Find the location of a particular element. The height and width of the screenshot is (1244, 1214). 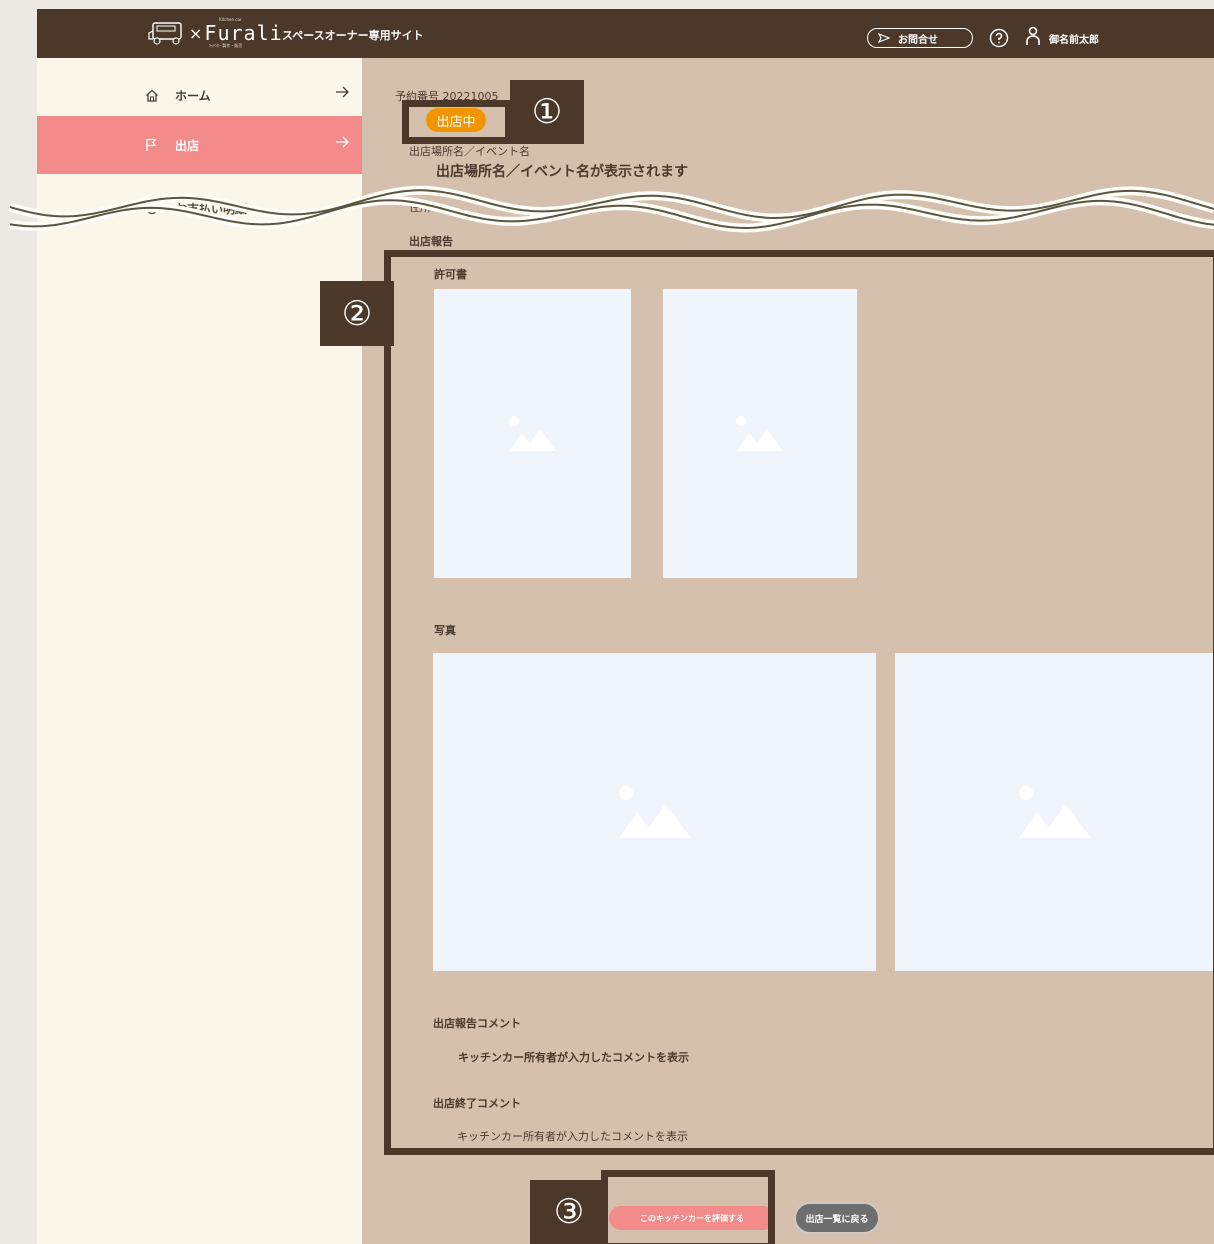

logo: × Furali Kitchen car ｷｯﾁﾝｶｰ 製作・販売 is located at coordinates (215, 32).